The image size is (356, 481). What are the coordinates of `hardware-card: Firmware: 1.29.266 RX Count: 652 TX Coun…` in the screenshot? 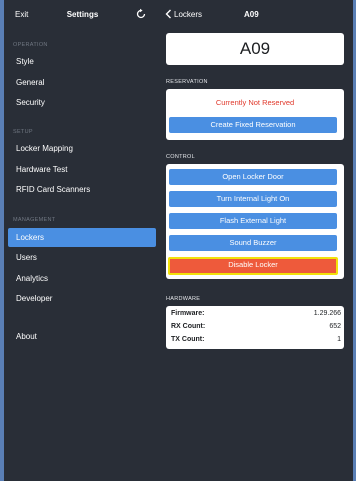 It's located at (255, 327).